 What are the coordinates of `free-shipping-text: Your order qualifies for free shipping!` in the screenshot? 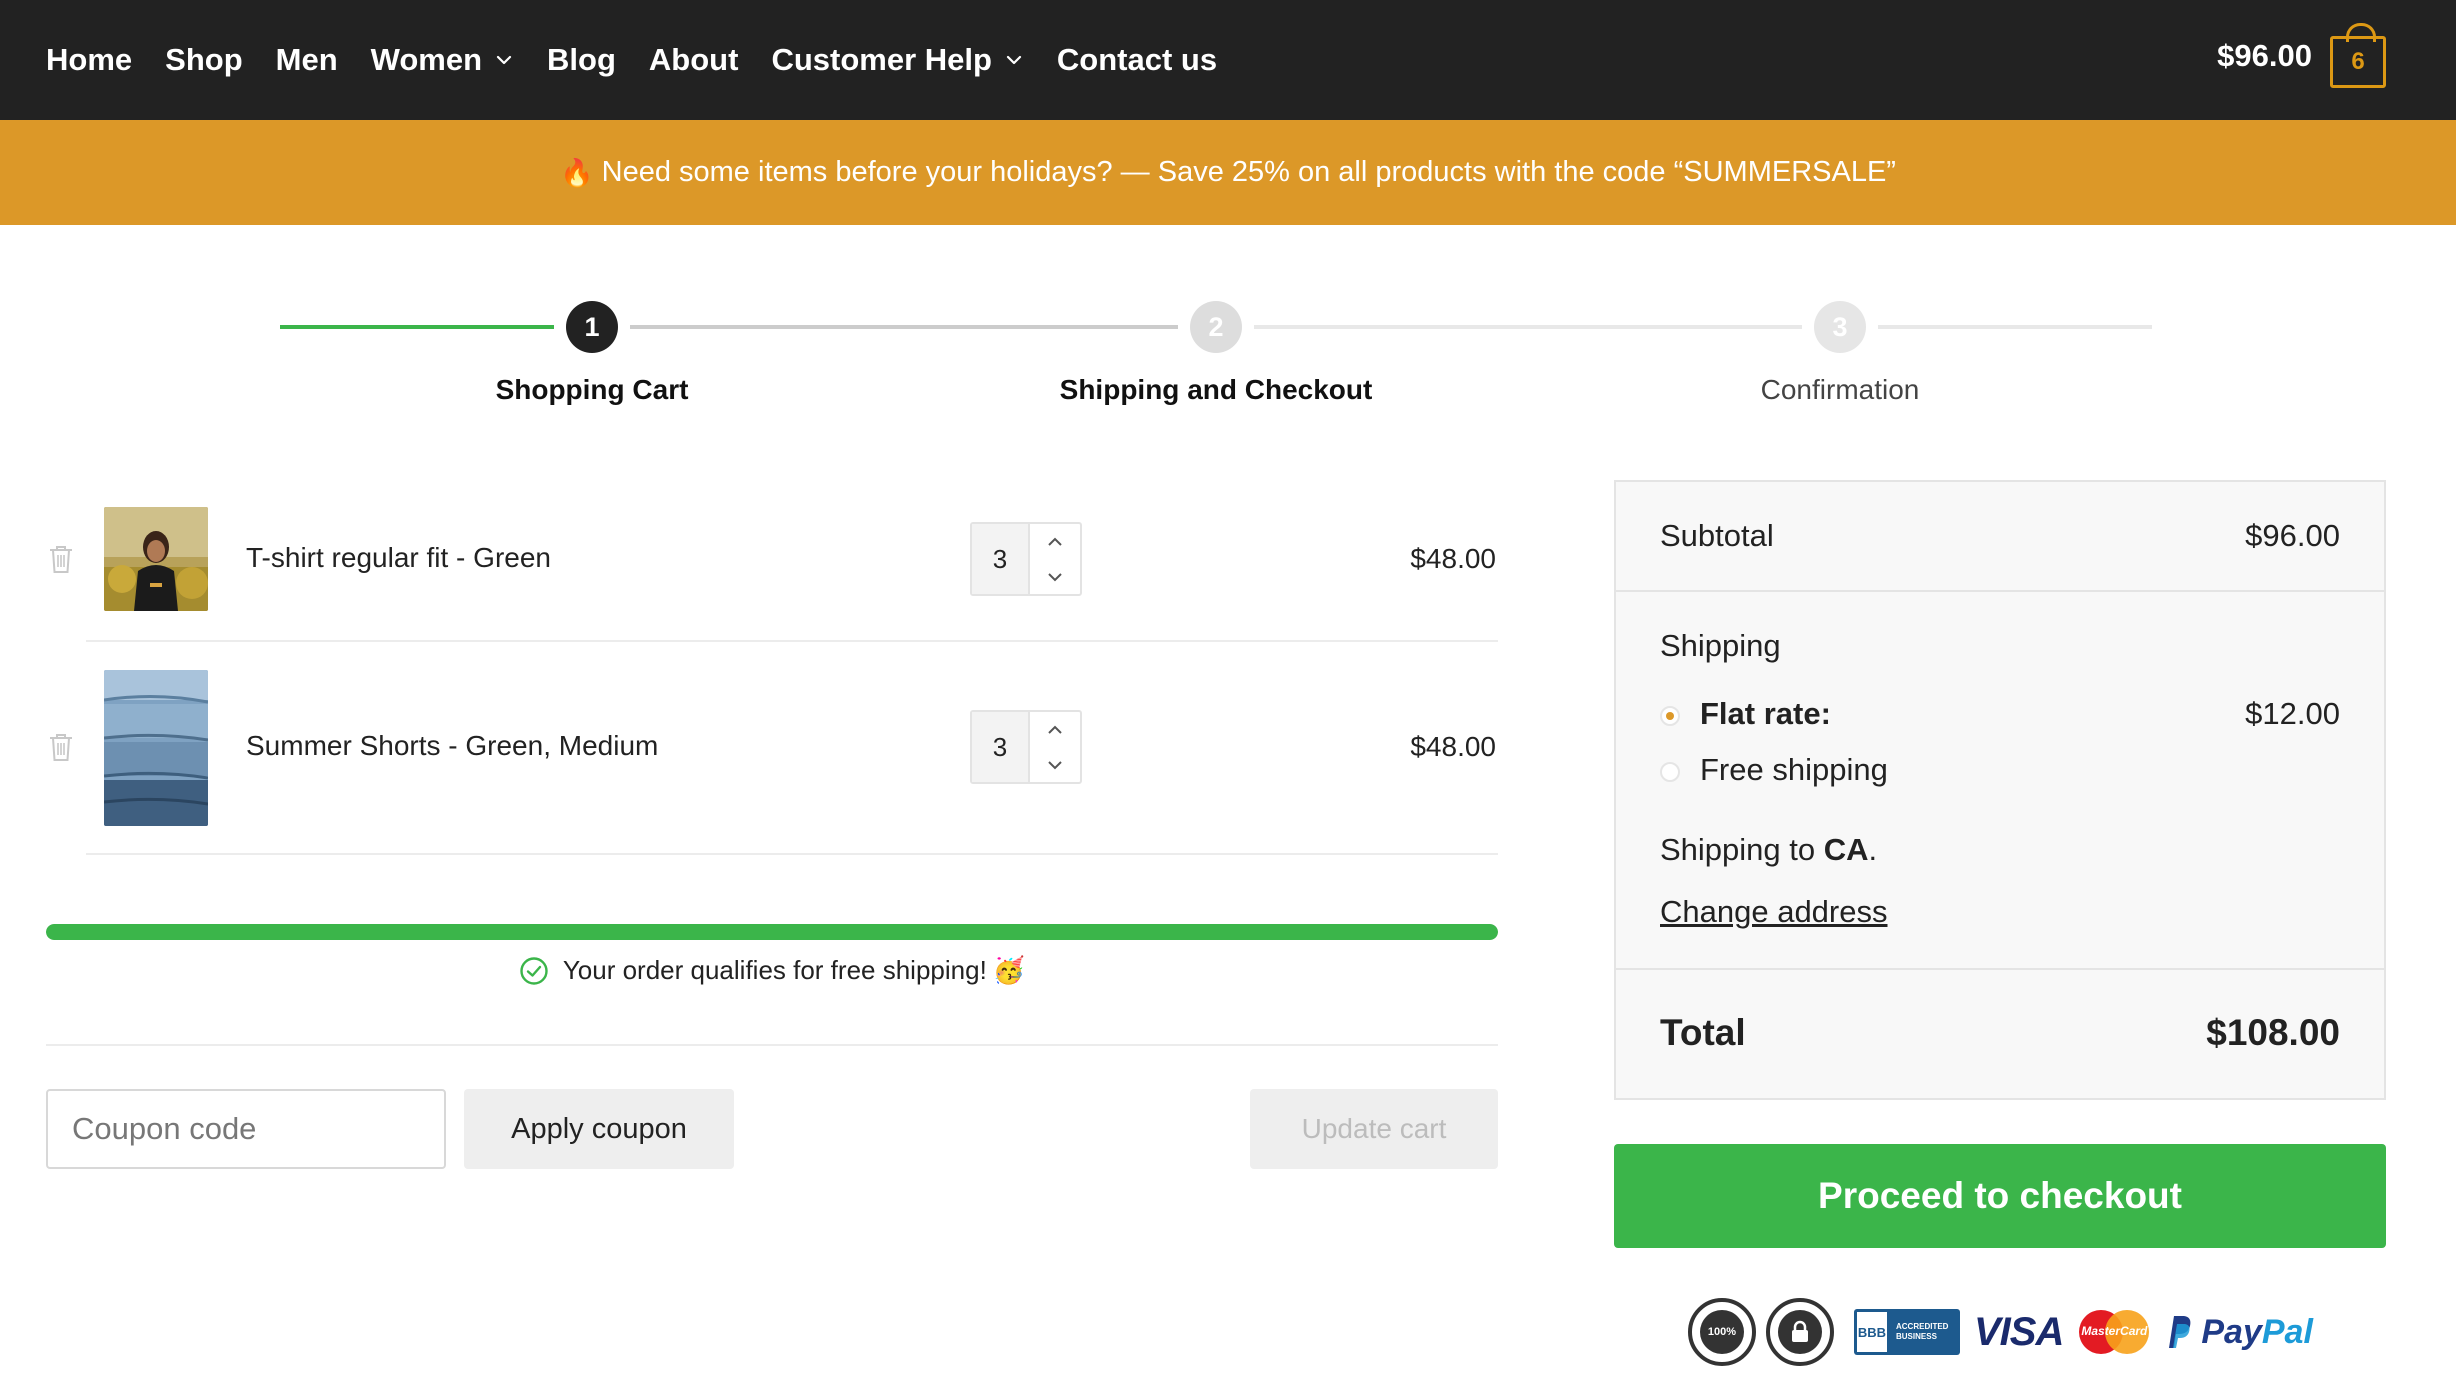 It's located at (774, 970).